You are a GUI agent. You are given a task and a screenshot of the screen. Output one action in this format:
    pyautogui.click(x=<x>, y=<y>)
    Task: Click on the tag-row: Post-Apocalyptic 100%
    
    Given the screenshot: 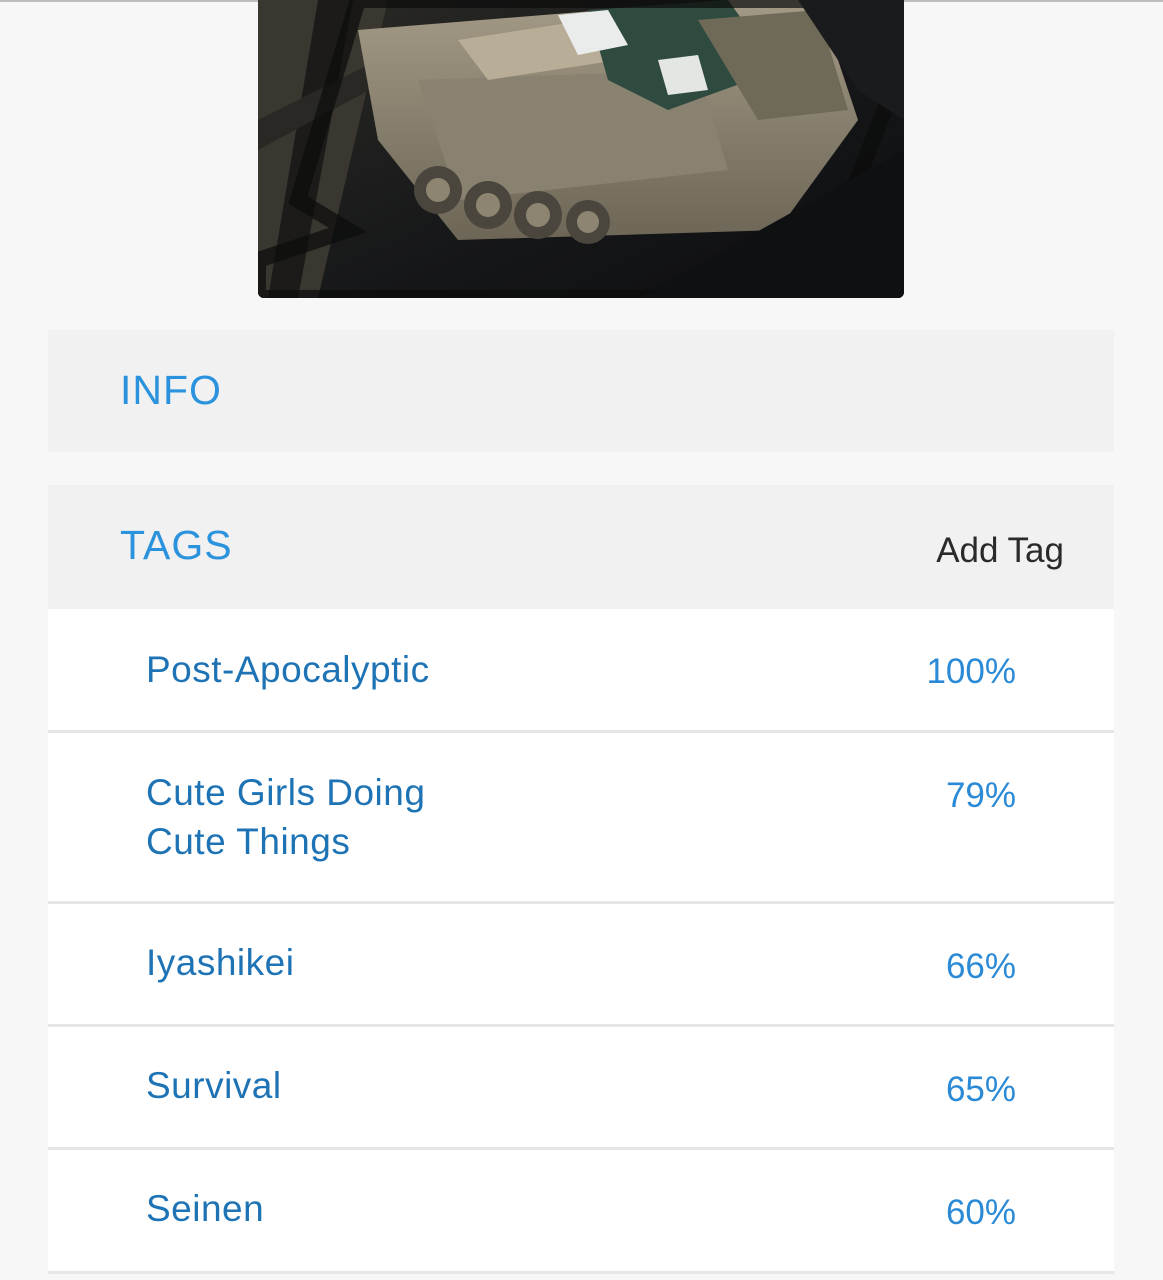 What is the action you would take?
    pyautogui.click(x=581, y=671)
    